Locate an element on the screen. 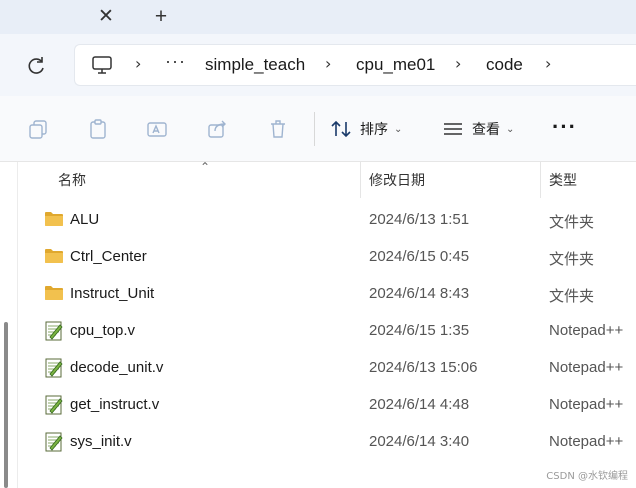  more-options-icon: ··· is located at coordinates (564, 127).